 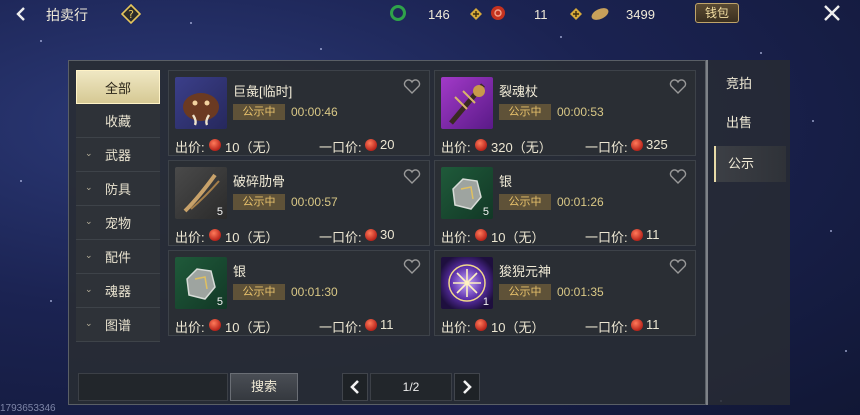 I want to click on sidebar-item-all: 全部, so click(x=118, y=87).